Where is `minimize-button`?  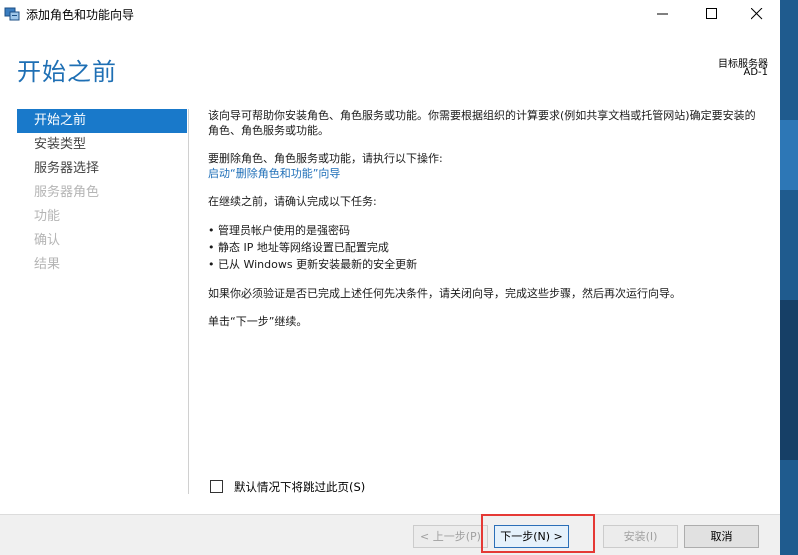
minimize-button is located at coordinates (663, 14).